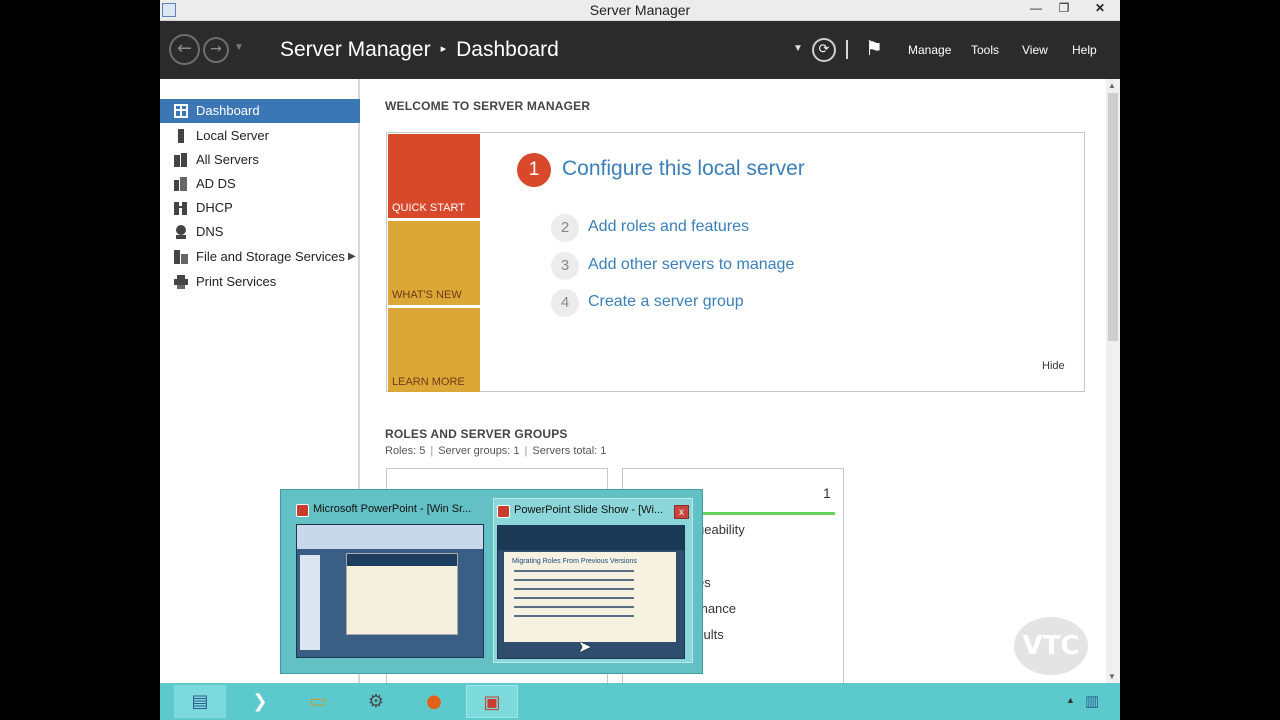  I want to click on minimize-button: —, so click(1036, 9).